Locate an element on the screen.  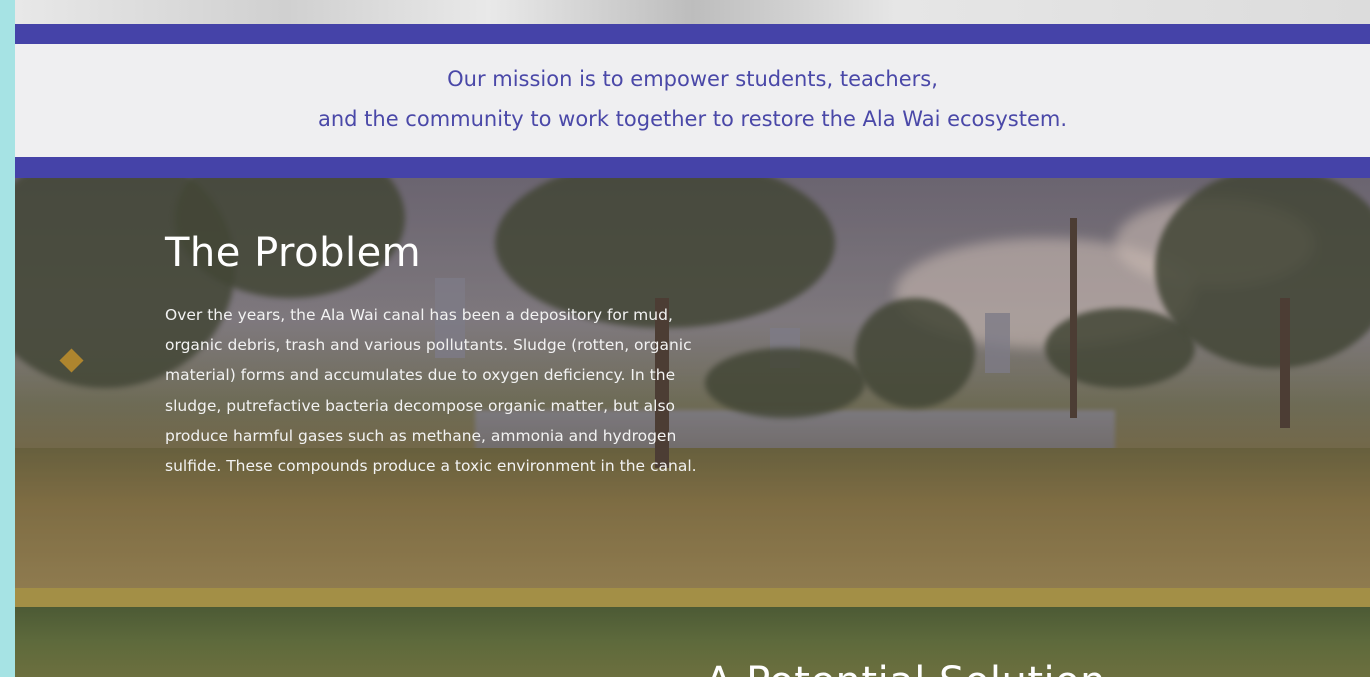
top-image-strip is located at coordinates (692, 12).